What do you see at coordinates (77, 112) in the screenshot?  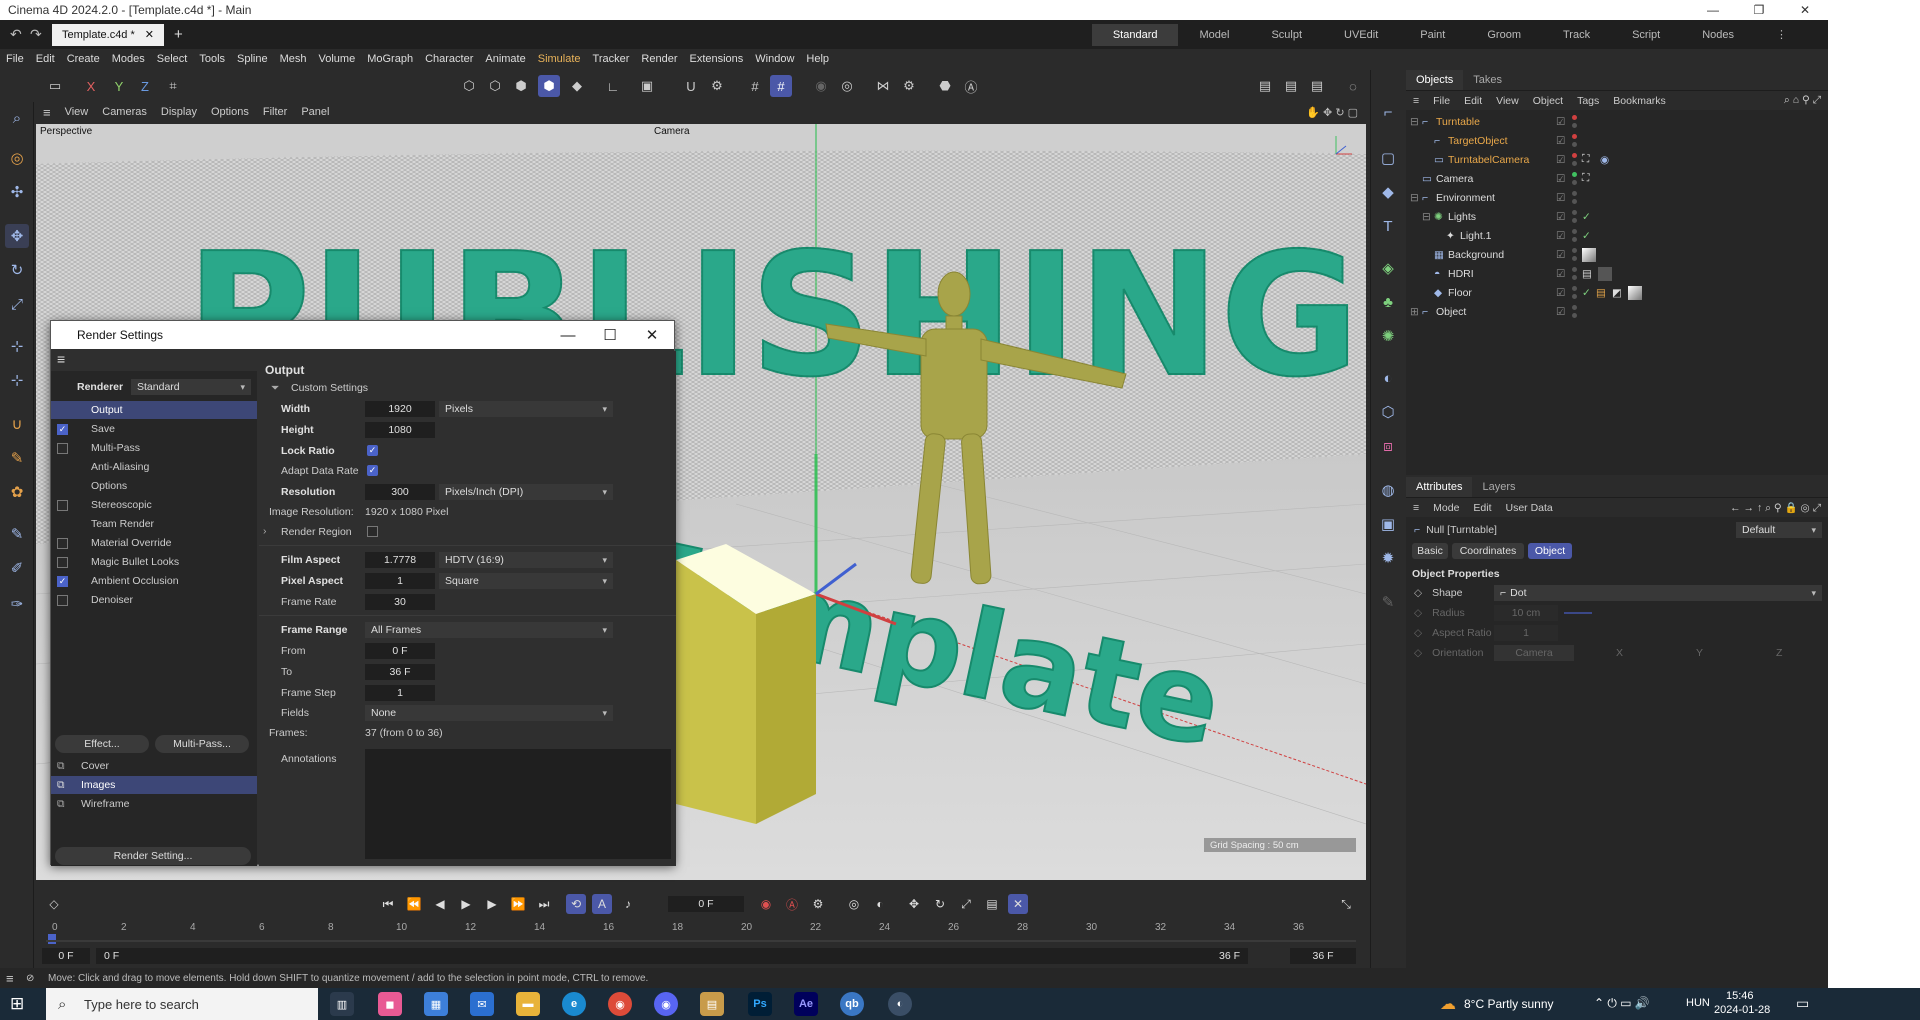 I see `viewport-menu-view: View` at bounding box center [77, 112].